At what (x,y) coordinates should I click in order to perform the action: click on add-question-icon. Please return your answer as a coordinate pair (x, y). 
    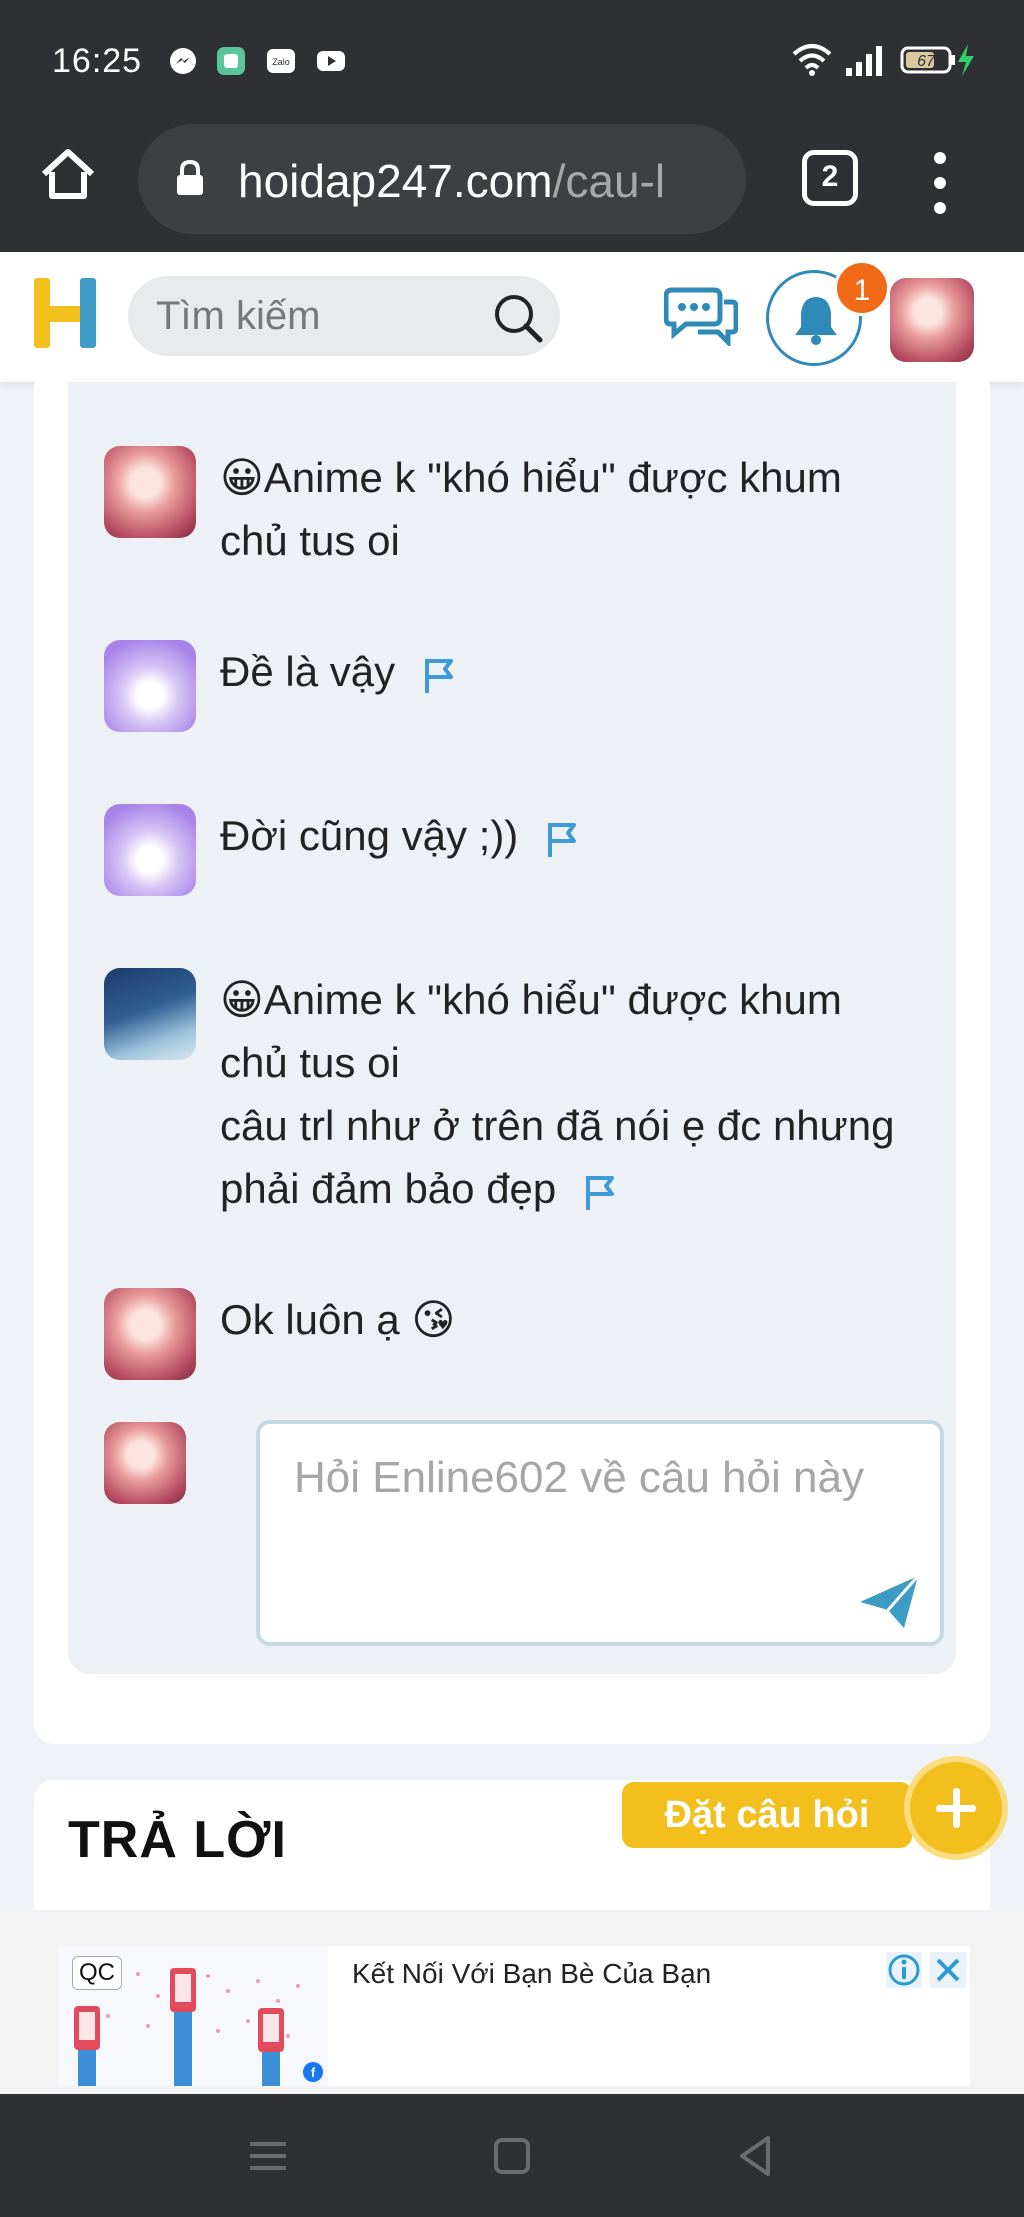
    Looking at the image, I should click on (956, 1808).